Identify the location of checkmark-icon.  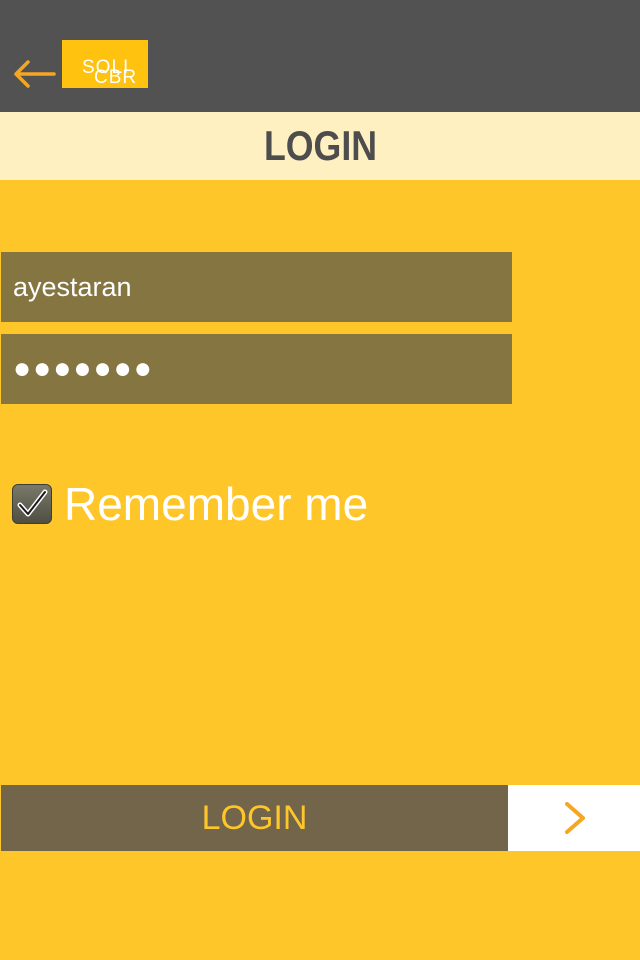
(32, 503).